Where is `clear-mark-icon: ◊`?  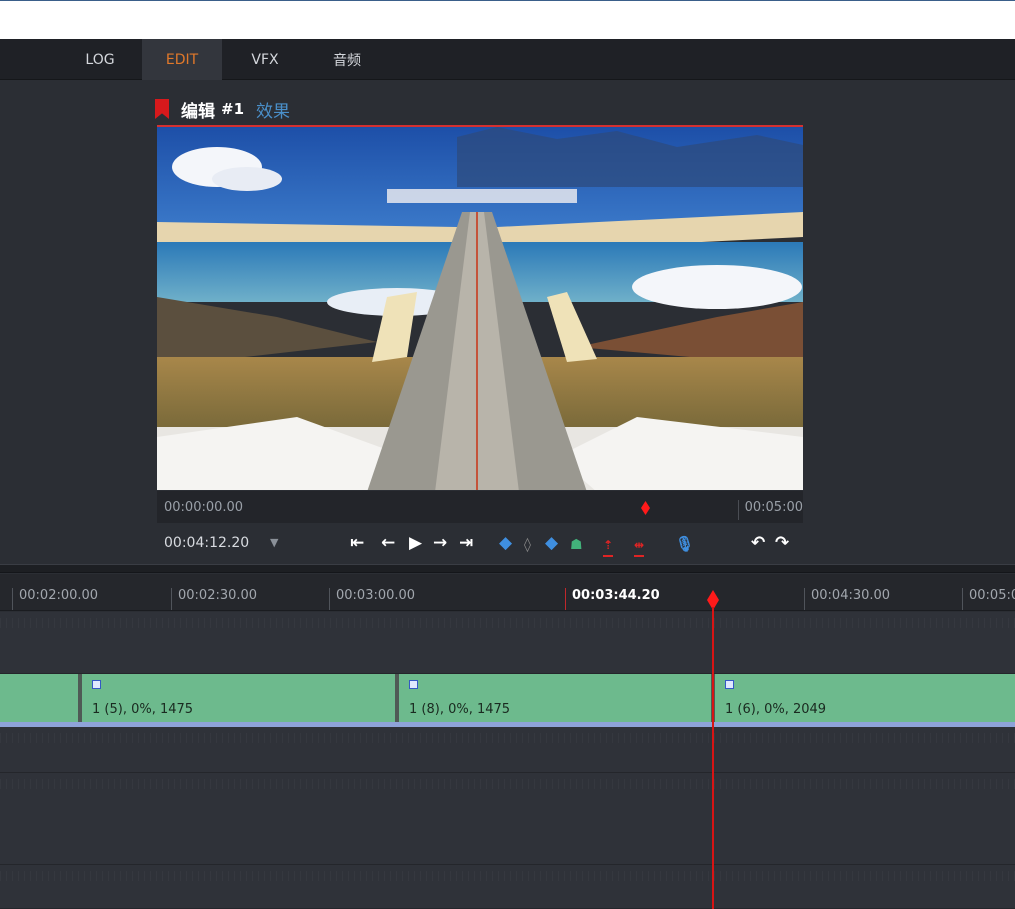
clear-mark-icon: ◊ is located at coordinates (527, 545).